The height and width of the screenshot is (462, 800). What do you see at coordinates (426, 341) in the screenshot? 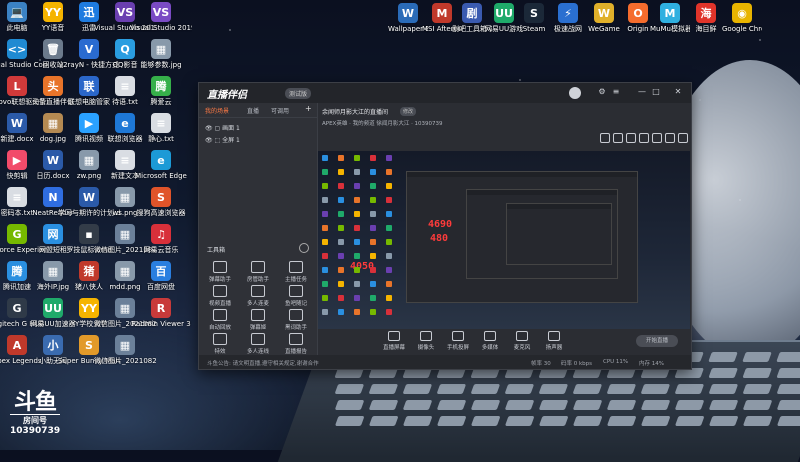
I see `control-button: 摄像头` at bounding box center [426, 341].